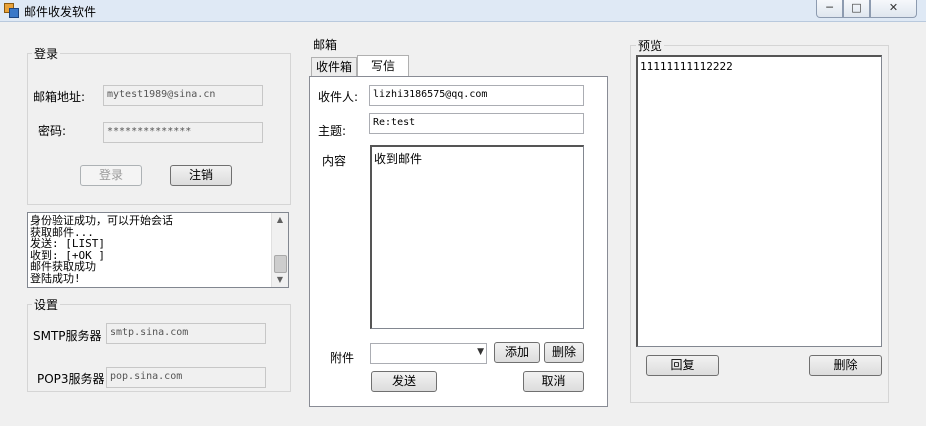 The height and width of the screenshot is (426, 926). Describe the element at coordinates (845, 365) in the screenshot. I see `delete-mail-button: 删除` at that location.